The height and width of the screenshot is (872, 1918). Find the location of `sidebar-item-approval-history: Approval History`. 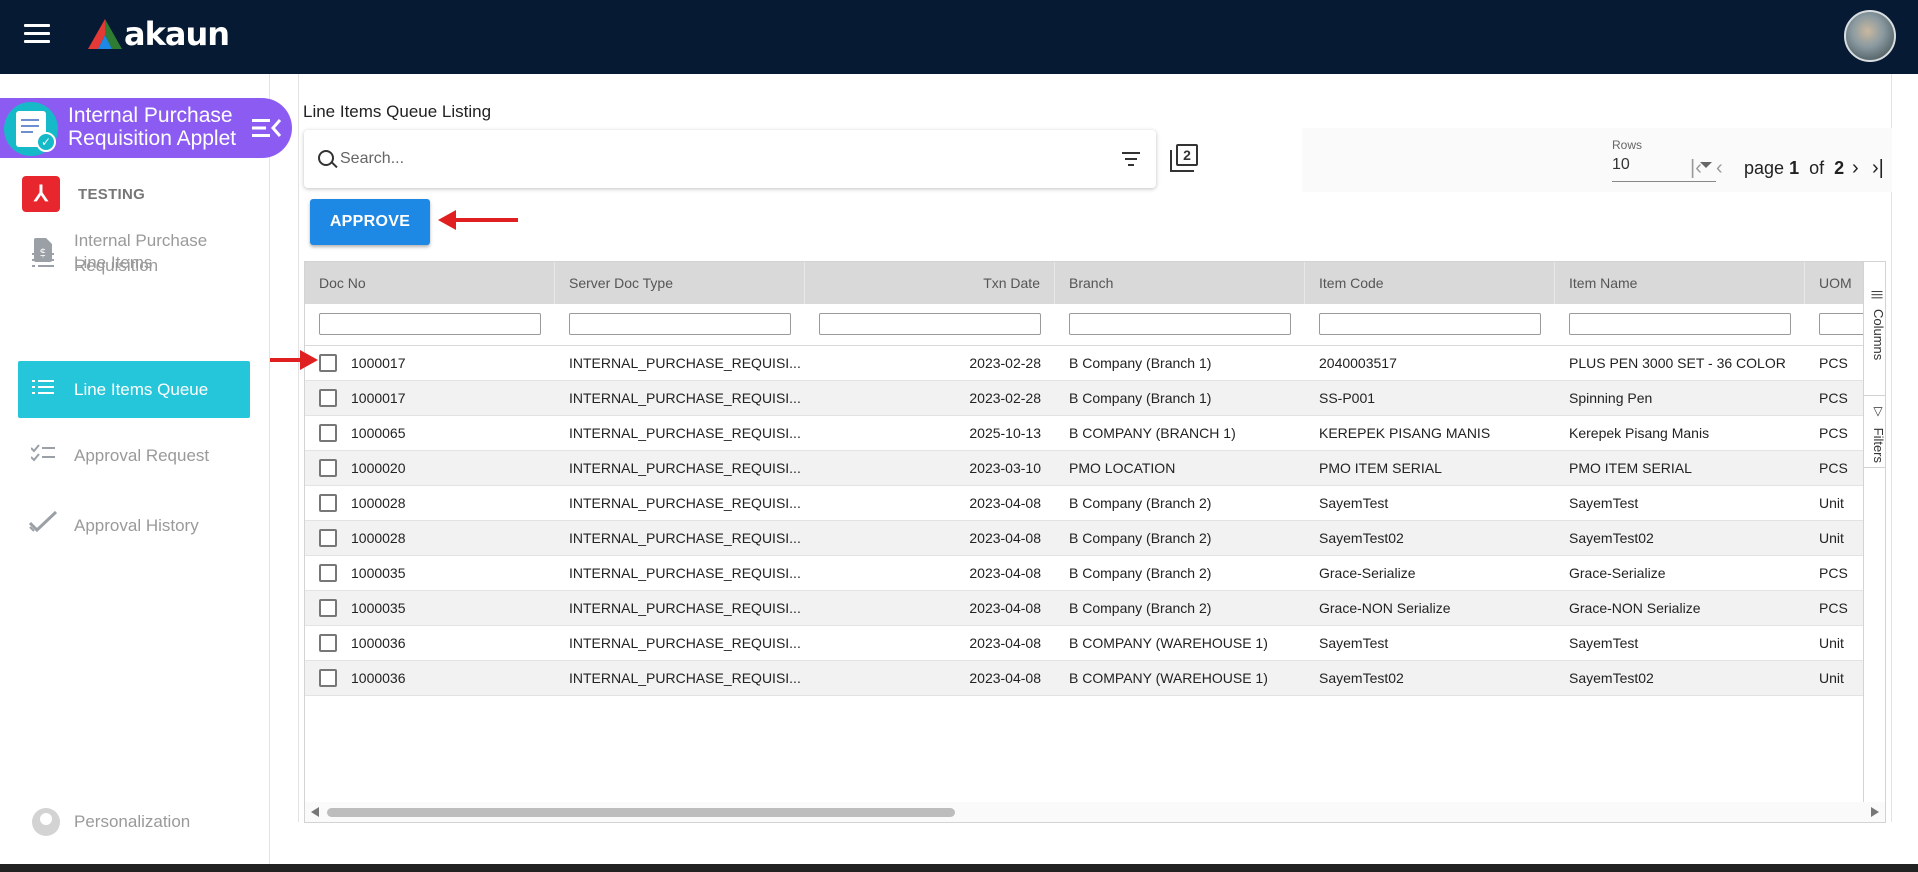

sidebar-item-approval-history: Approval History is located at coordinates (134, 524).